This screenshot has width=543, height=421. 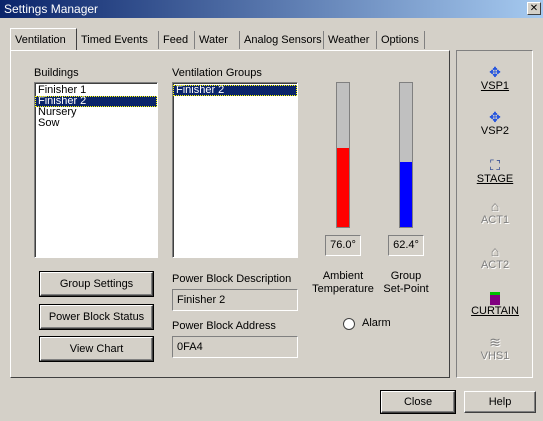 I want to click on ventilation-groups-label: Ventilation Groups, so click(x=217, y=73).